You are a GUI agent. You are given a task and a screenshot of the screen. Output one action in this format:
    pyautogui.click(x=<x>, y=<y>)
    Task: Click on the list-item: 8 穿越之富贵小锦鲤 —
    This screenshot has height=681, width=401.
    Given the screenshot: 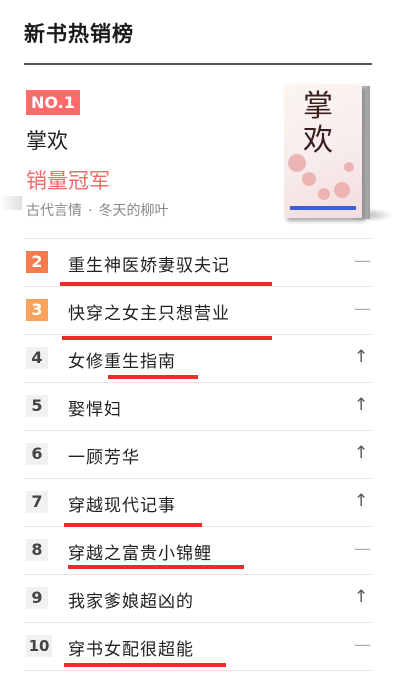 What is the action you would take?
    pyautogui.click(x=198, y=551)
    